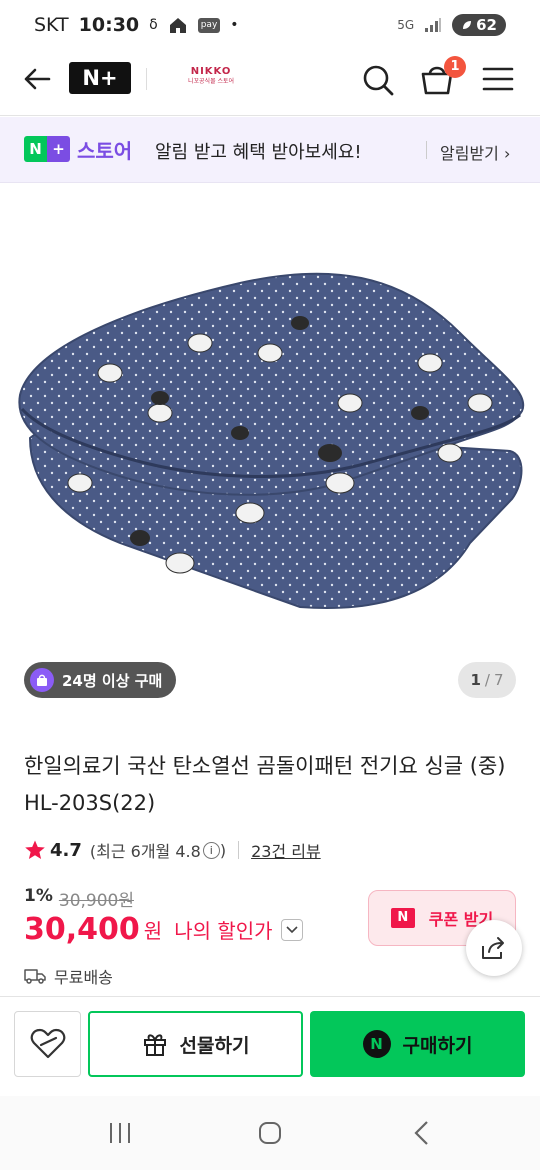 This screenshot has height=1170, width=540. Describe the element at coordinates (486, 25) in the screenshot. I see `battery-level: 62` at that location.